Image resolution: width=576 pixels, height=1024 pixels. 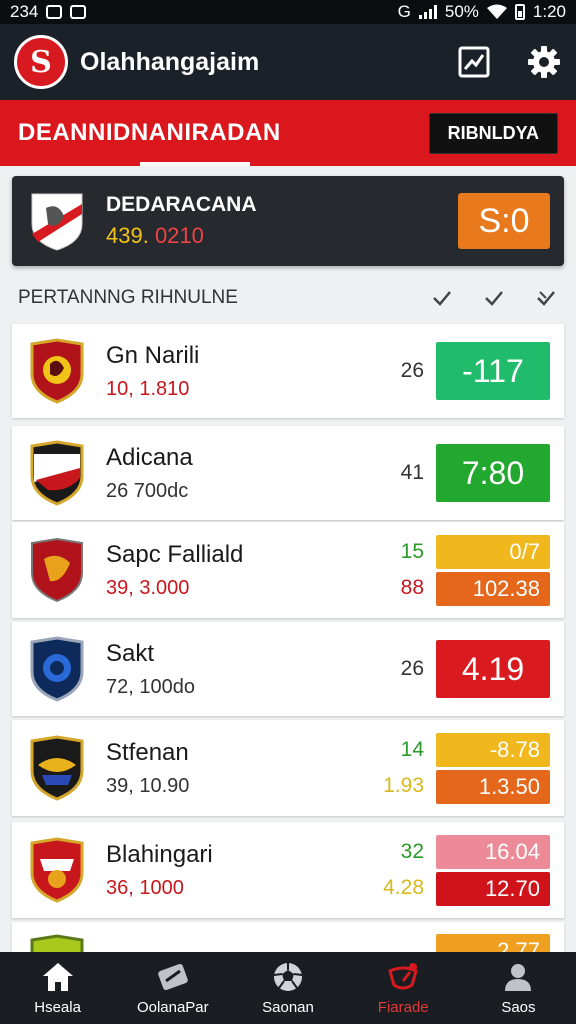 What do you see at coordinates (493, 473) in the screenshot?
I see `odds-button: 7:80` at bounding box center [493, 473].